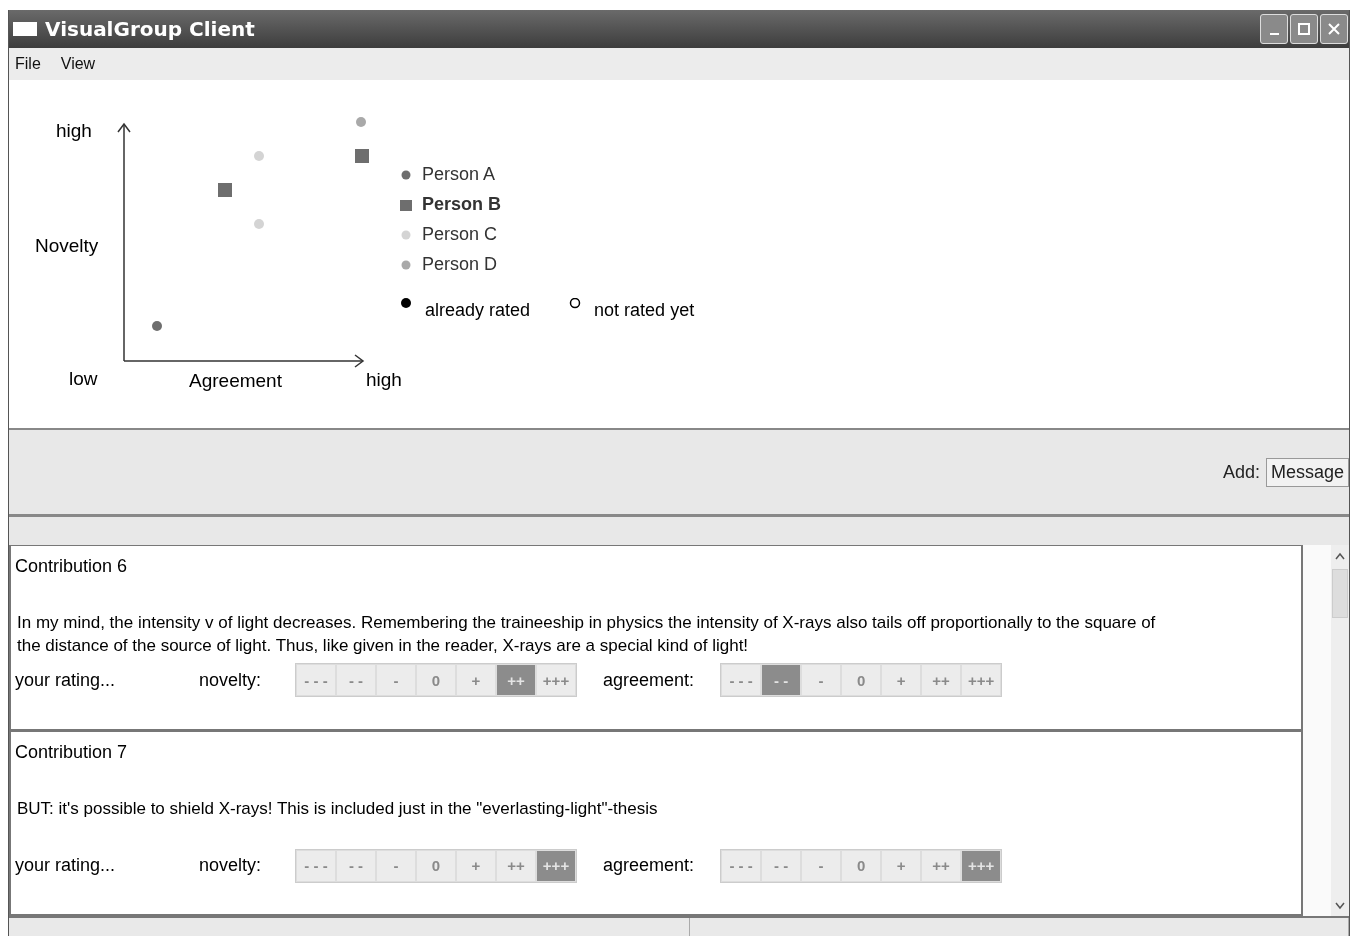  Describe the element at coordinates (337, 808) in the screenshot. I see `contribution-text: BUT: it's possible to shield X-rays! This is included just in the "everlasting-light"-thesis` at that location.